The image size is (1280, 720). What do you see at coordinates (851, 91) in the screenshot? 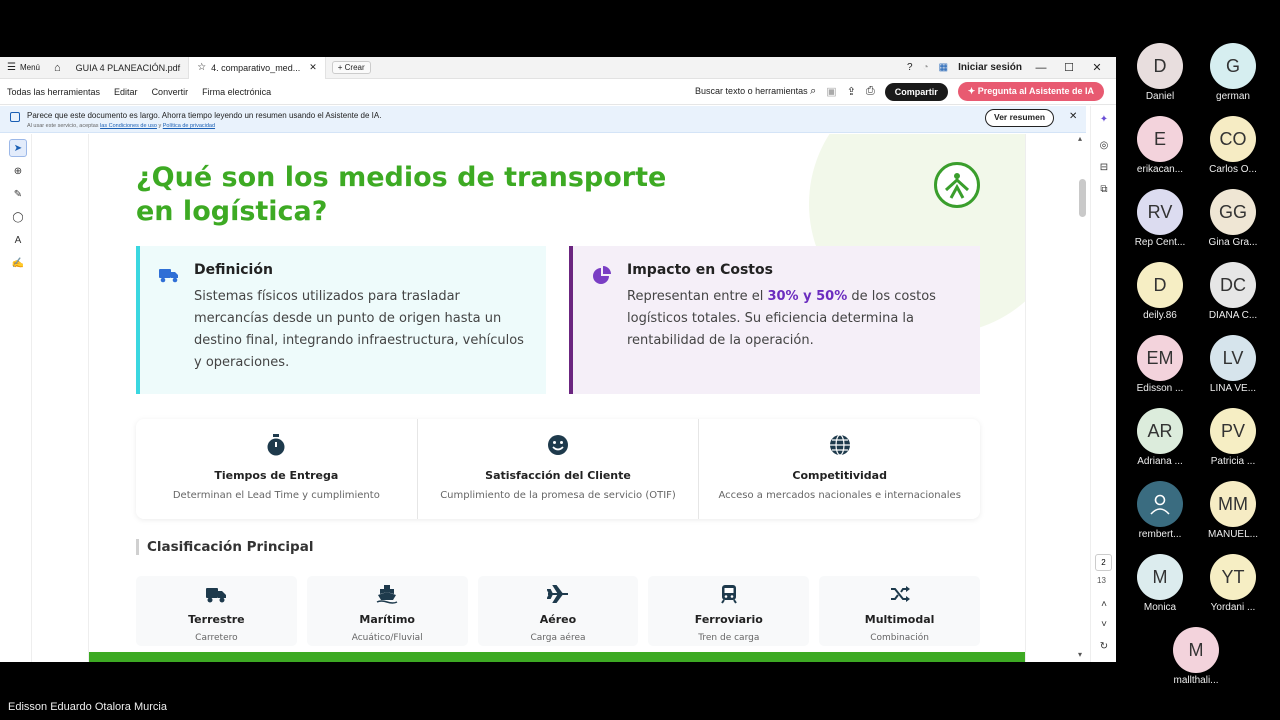
I see `upload-icon: ⇪` at bounding box center [851, 91].